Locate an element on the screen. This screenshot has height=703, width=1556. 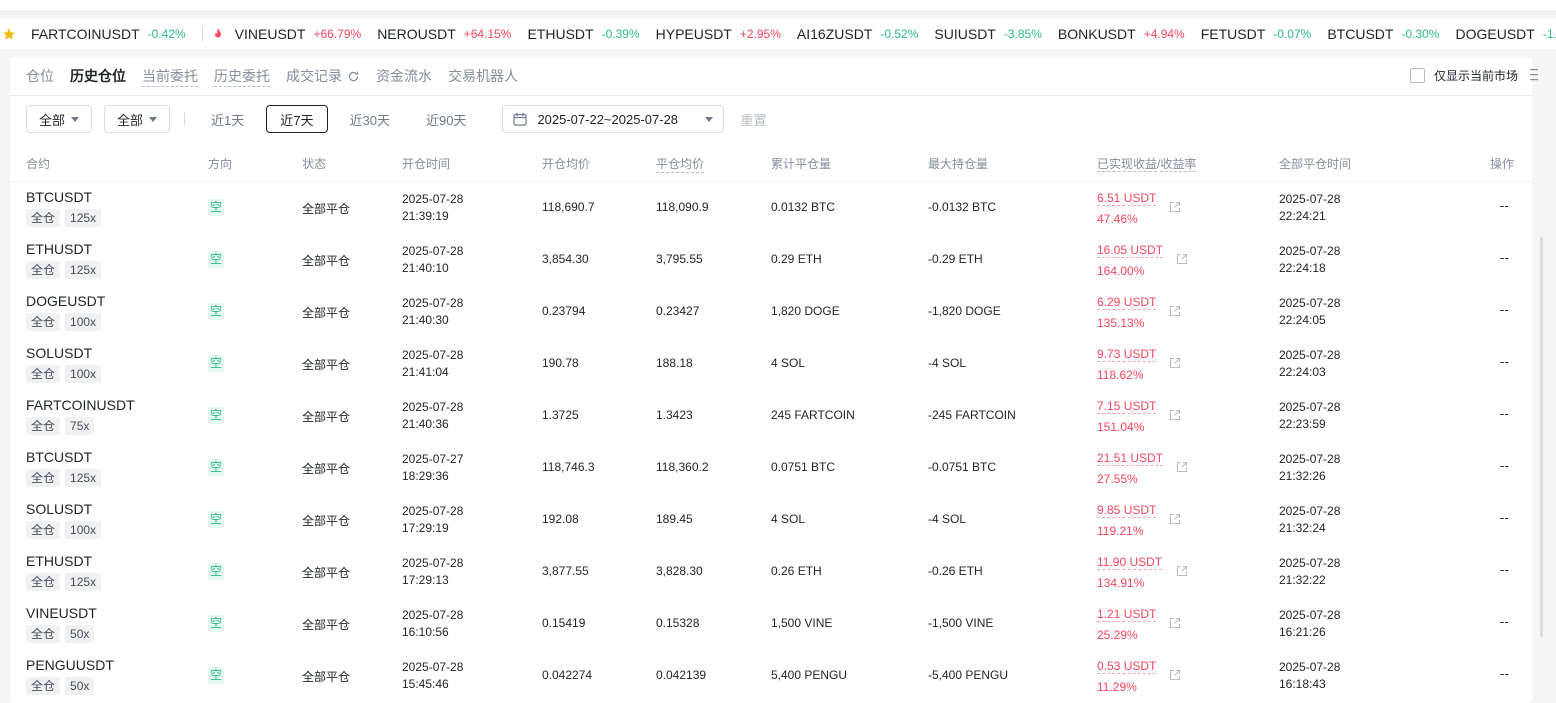
row-open-time: 2025-07-28 15:45:46 is located at coordinates (432, 676).